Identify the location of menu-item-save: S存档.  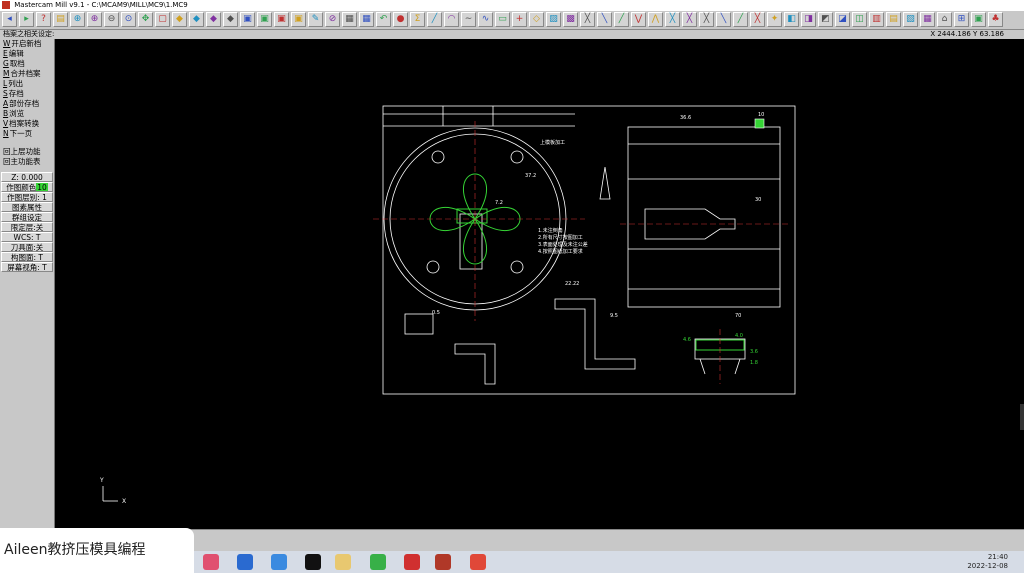
(27, 94).